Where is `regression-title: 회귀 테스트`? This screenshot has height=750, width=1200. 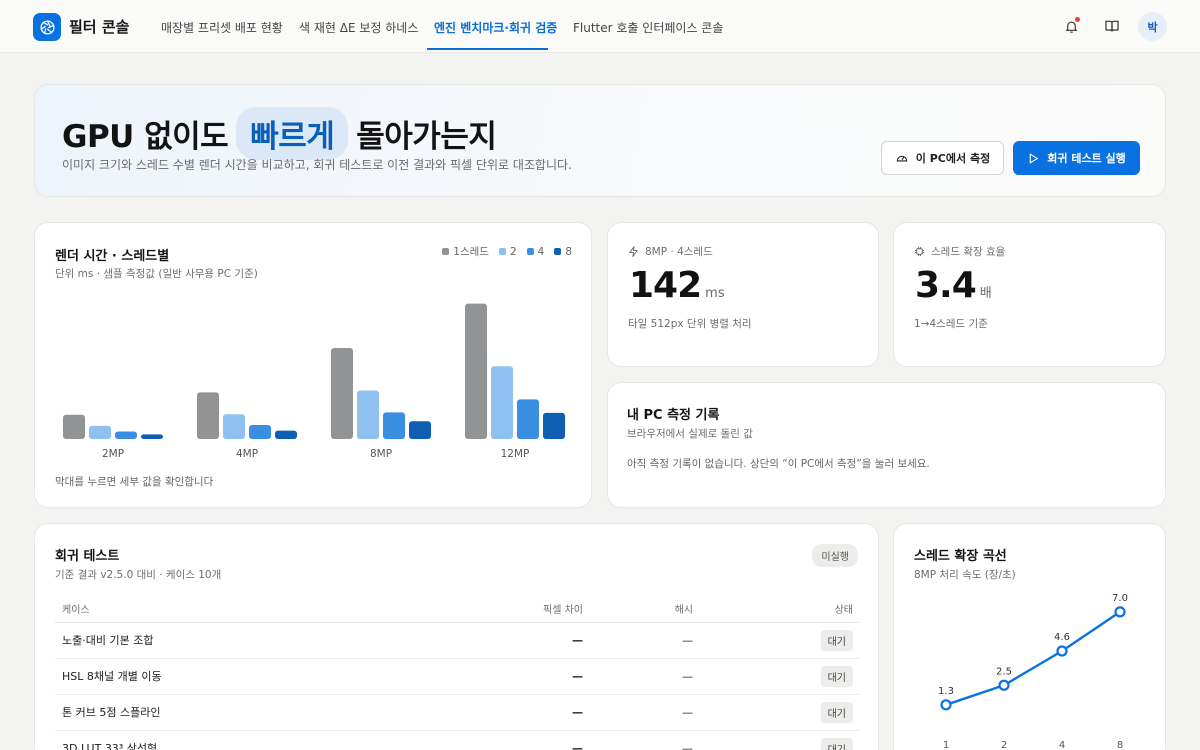 regression-title: 회귀 테스트 is located at coordinates (87, 556).